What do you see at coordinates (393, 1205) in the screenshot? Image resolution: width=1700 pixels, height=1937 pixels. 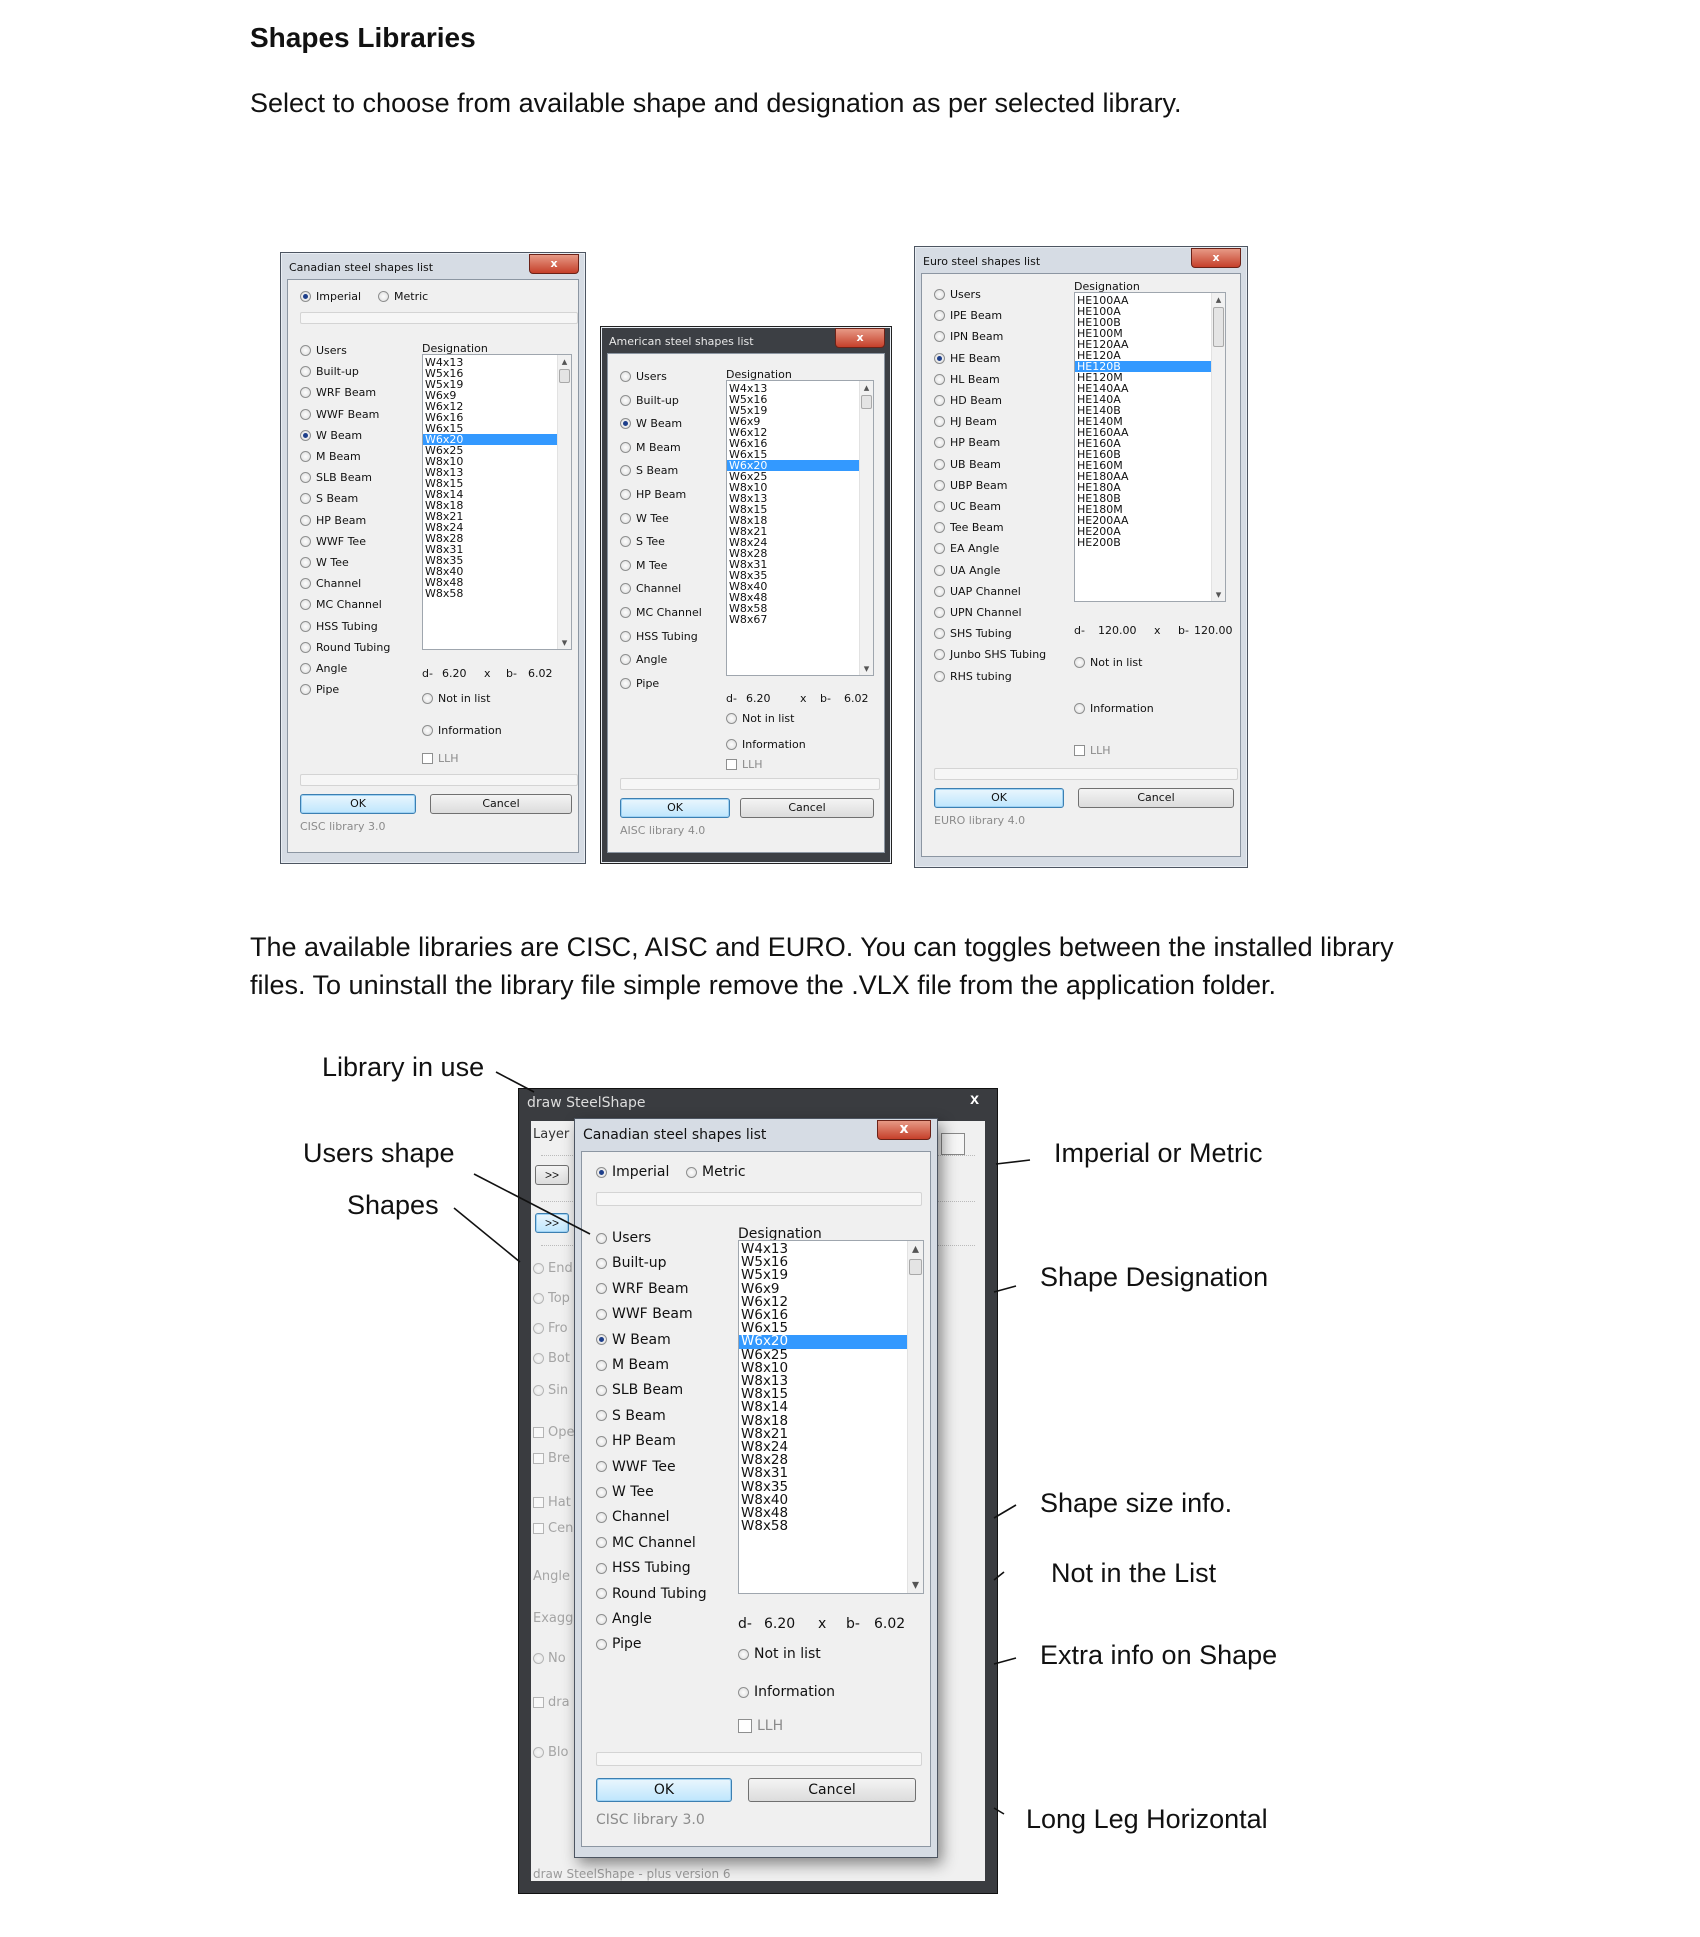 I see `annotation-shapes: Shapes` at bounding box center [393, 1205].